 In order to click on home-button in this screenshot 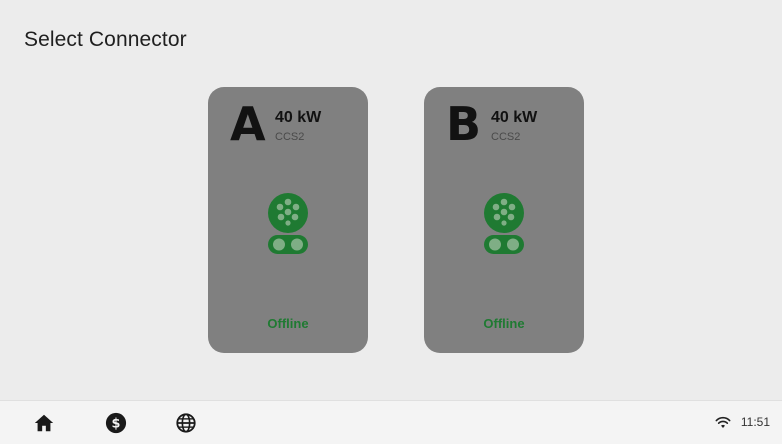, I will do `click(44, 423)`.